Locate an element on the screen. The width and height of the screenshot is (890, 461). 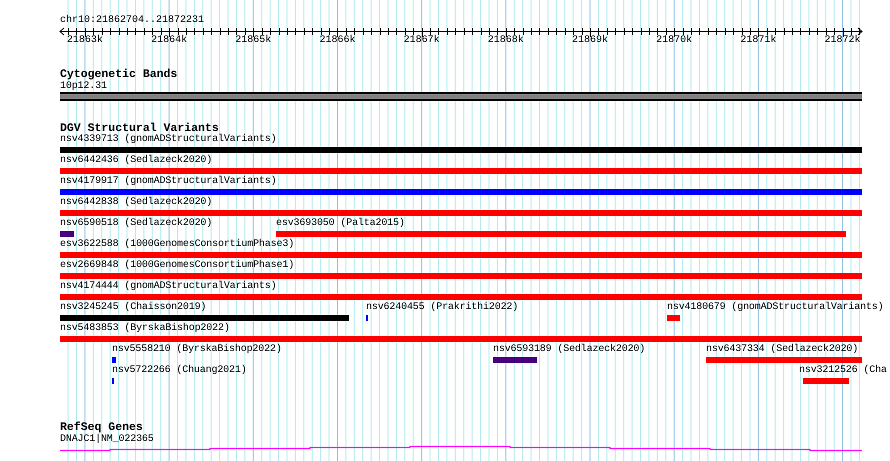
feature-label: nsv5483853 (ByrskaBishop2022) is located at coordinates (145, 328).